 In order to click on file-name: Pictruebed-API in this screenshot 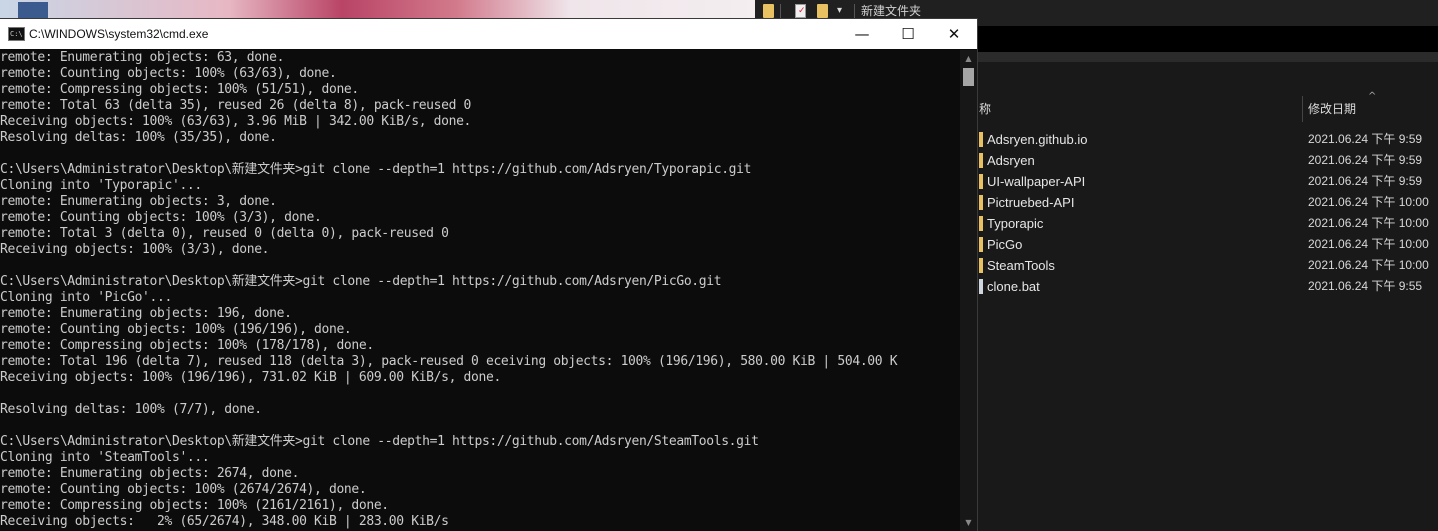, I will do `click(1031, 202)`.